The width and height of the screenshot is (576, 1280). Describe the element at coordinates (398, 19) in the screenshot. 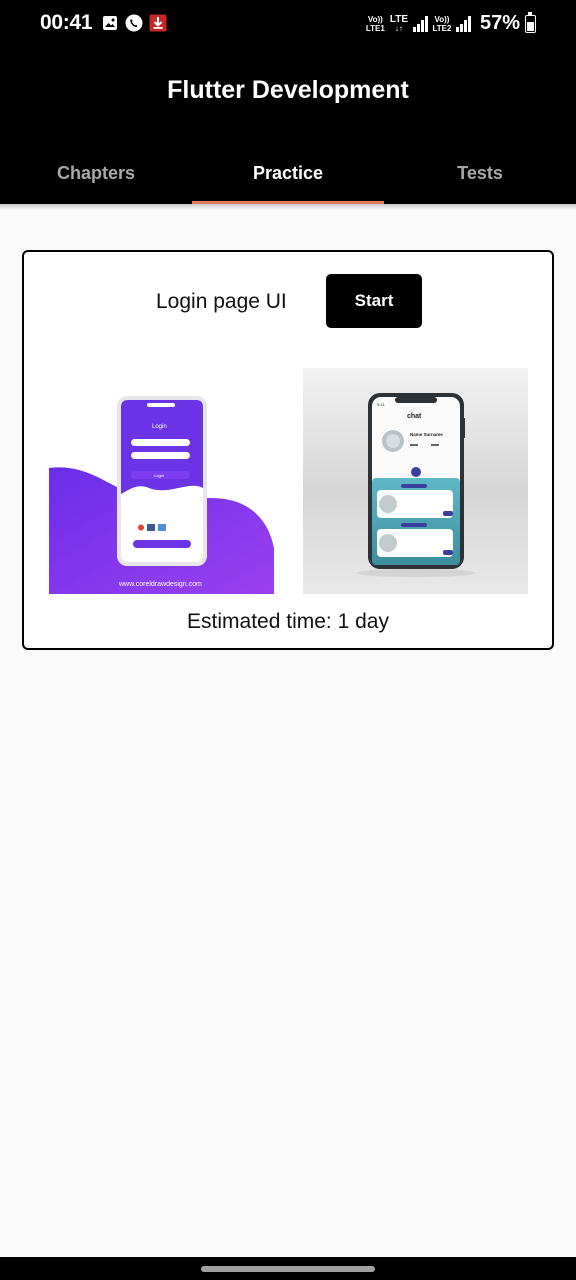

I see `lte-label: LTE` at that location.